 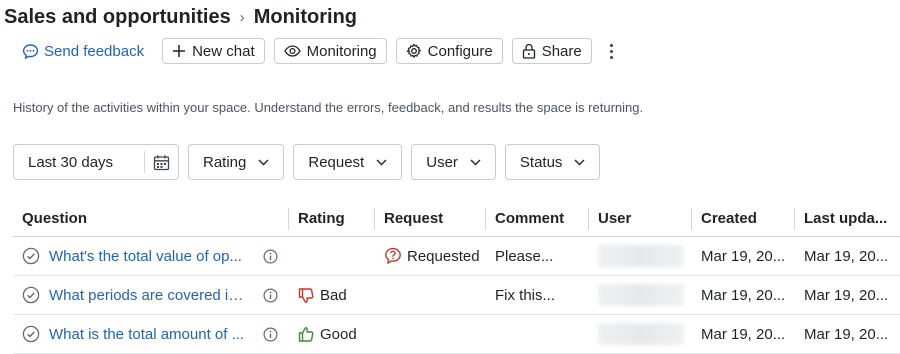 I want to click on calendar-icon, so click(x=161, y=162).